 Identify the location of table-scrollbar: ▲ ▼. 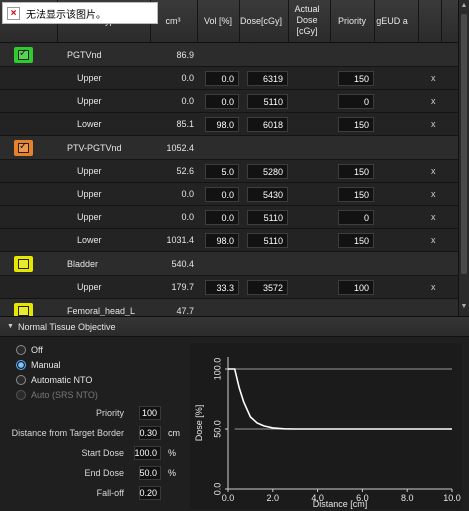
(463, 158).